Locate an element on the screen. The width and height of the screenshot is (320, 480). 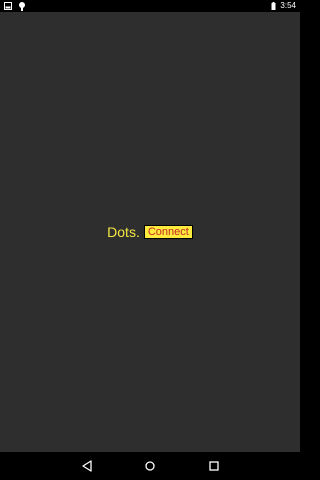
status-indicators: 3:54 is located at coordinates (283, 6).